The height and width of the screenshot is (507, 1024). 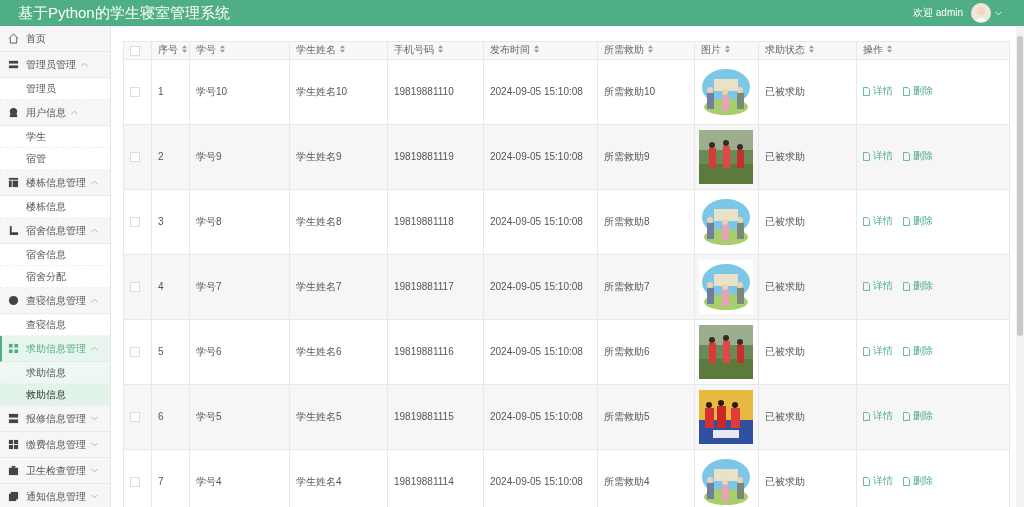 What do you see at coordinates (55, 395) in the screenshot?
I see `submenu-item: 救助信息` at bounding box center [55, 395].